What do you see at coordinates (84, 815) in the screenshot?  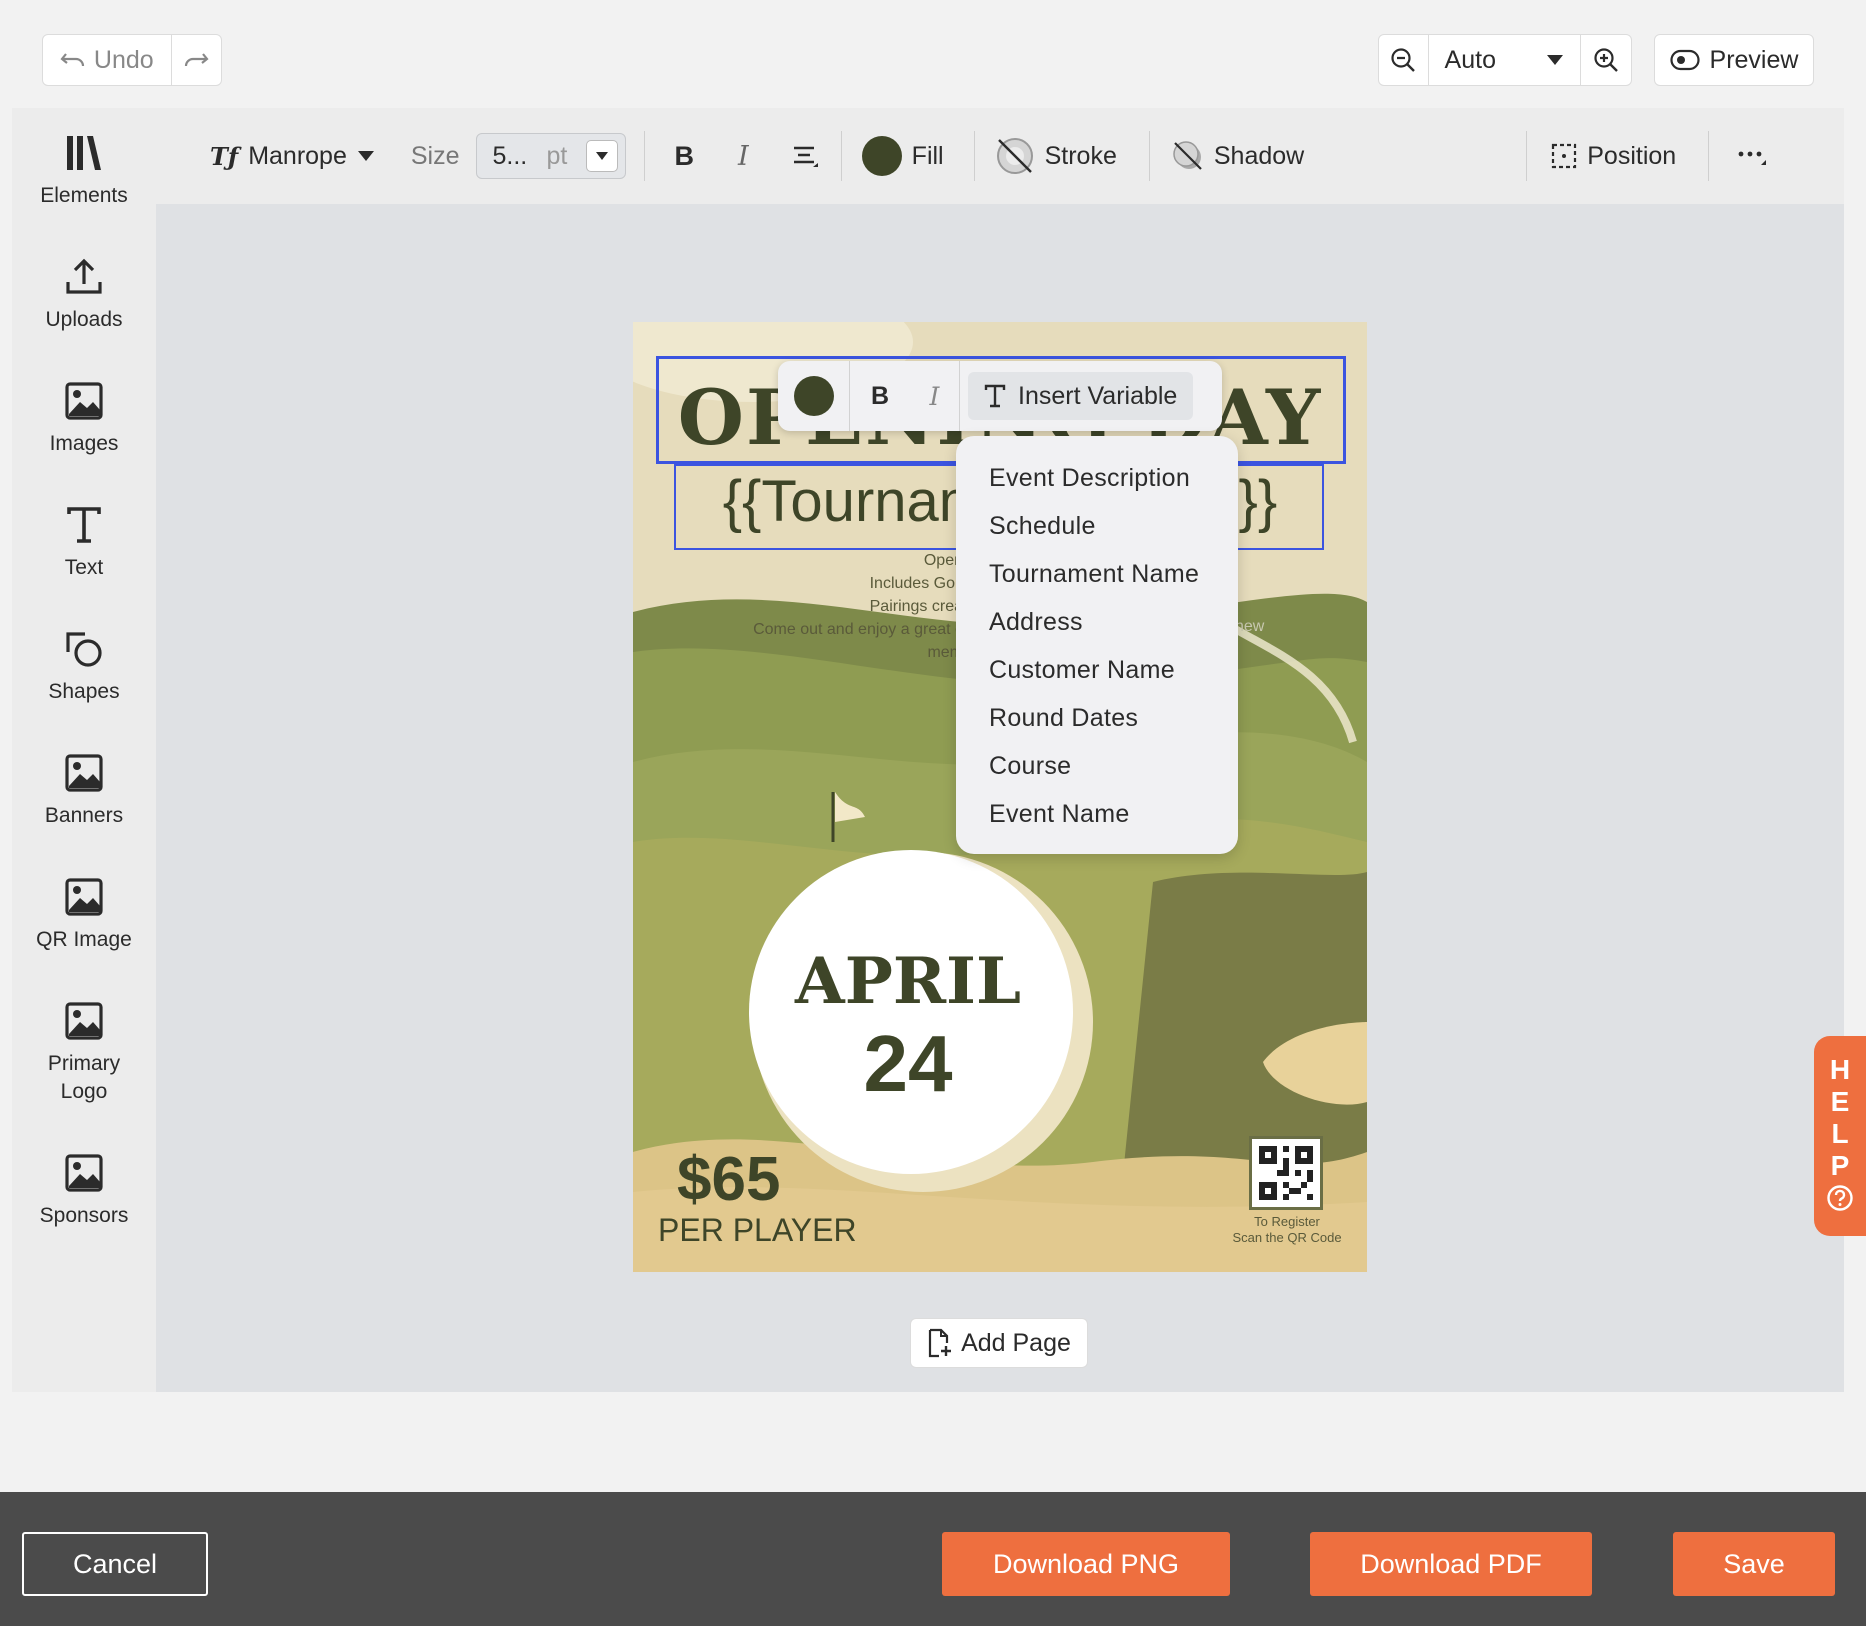 I see `sidebar-item-label: Banners` at bounding box center [84, 815].